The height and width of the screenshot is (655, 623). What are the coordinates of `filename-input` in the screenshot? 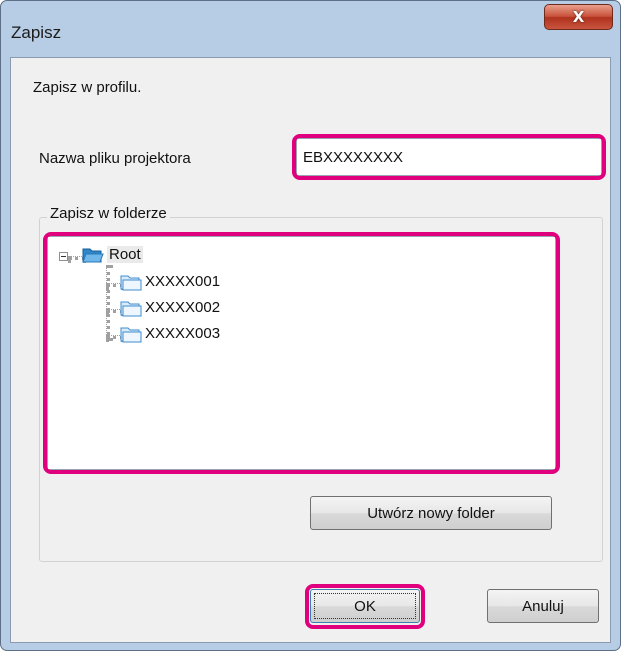 It's located at (449, 157).